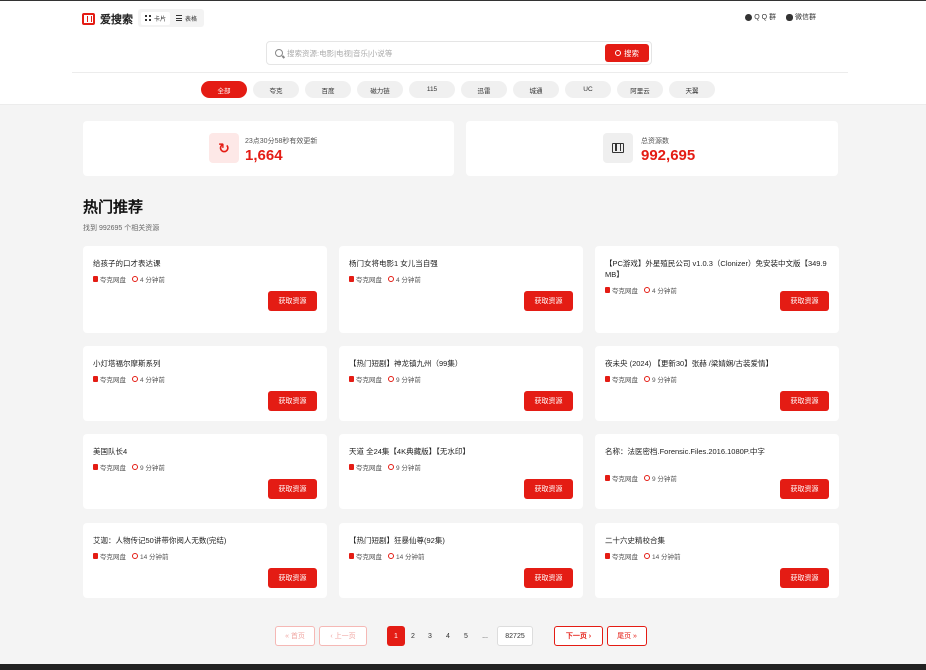 The height and width of the screenshot is (670, 926). What do you see at coordinates (515, 636) in the screenshot?
I see `page-last-number: 82725` at bounding box center [515, 636].